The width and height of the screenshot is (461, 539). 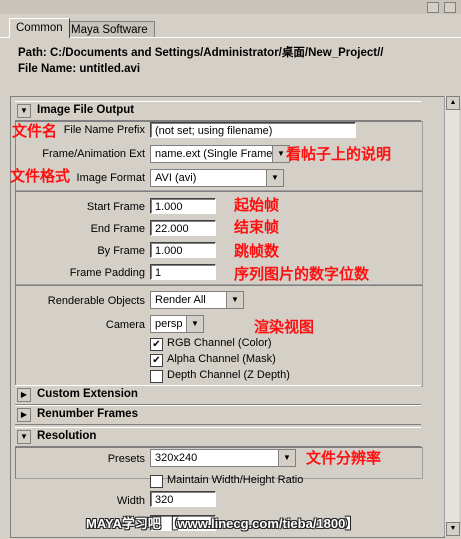 I want to click on start-frame-input: 1.000, so click(x=183, y=206).